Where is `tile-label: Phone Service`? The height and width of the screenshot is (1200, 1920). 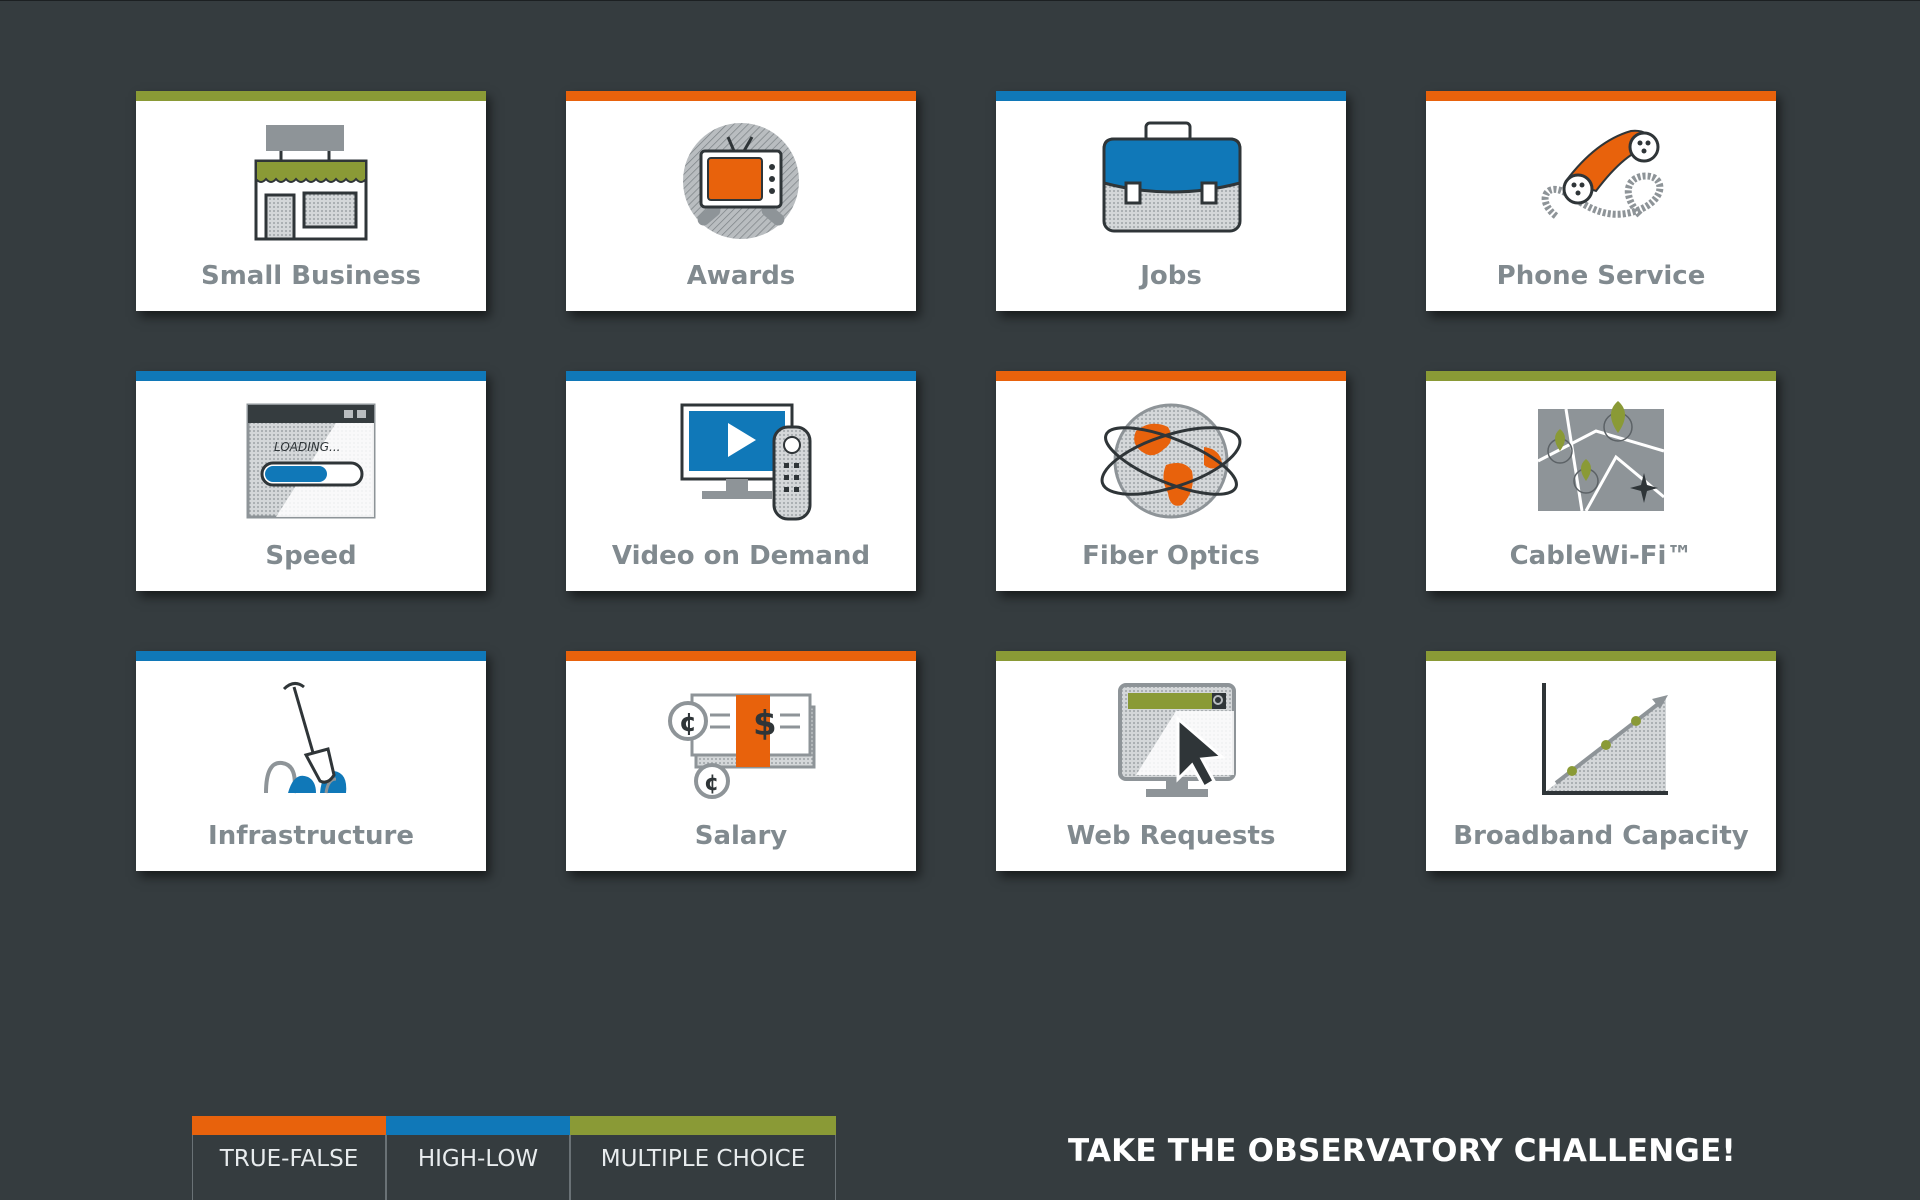
tile-label: Phone Service is located at coordinates (1601, 276).